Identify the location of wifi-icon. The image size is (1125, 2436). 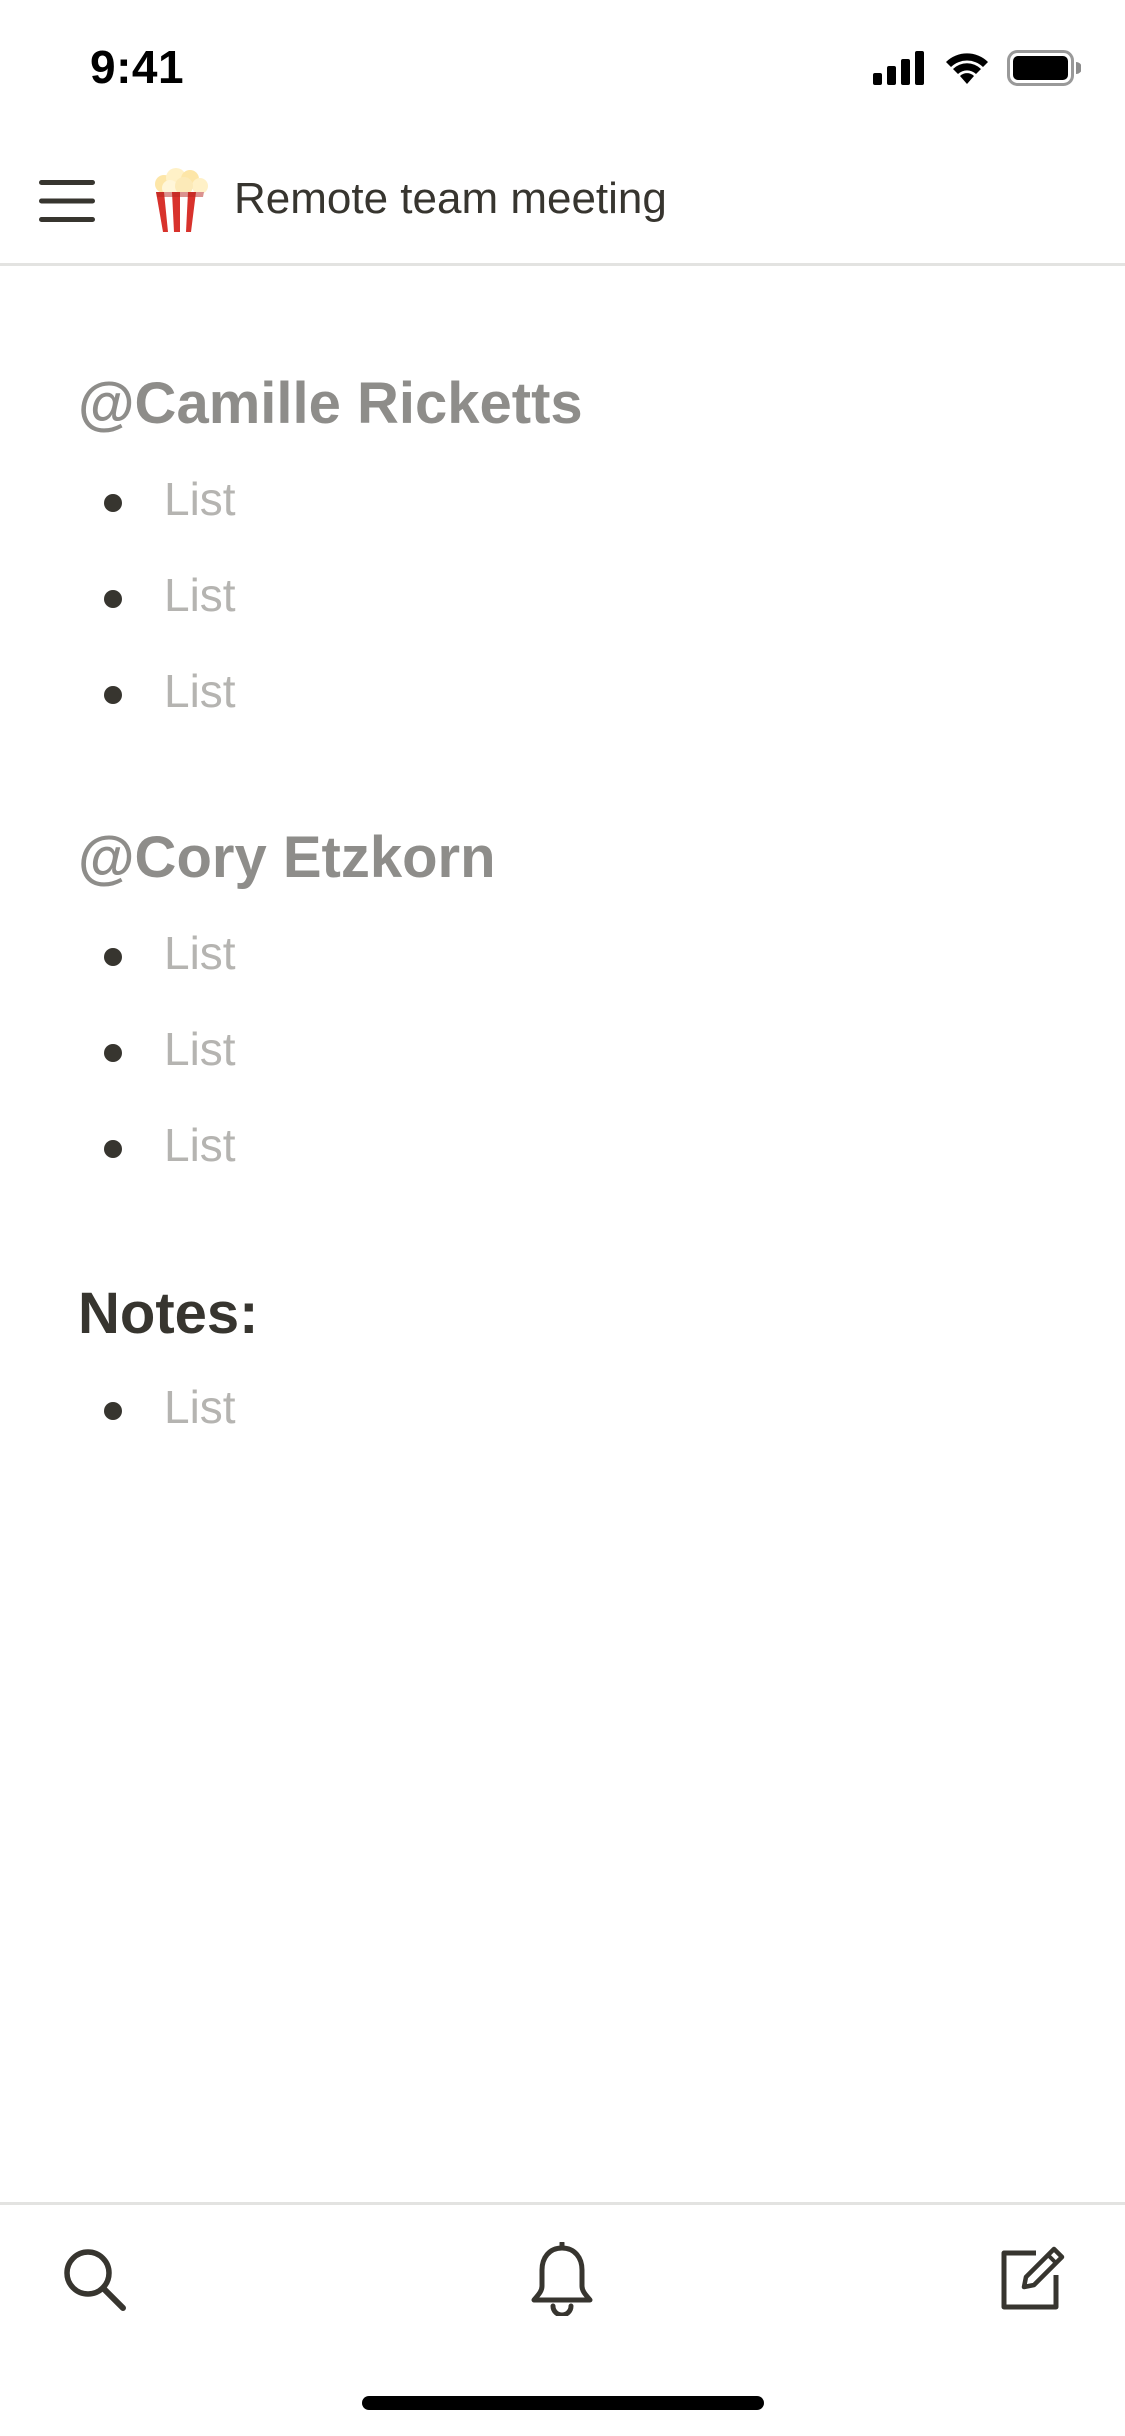
(967, 70).